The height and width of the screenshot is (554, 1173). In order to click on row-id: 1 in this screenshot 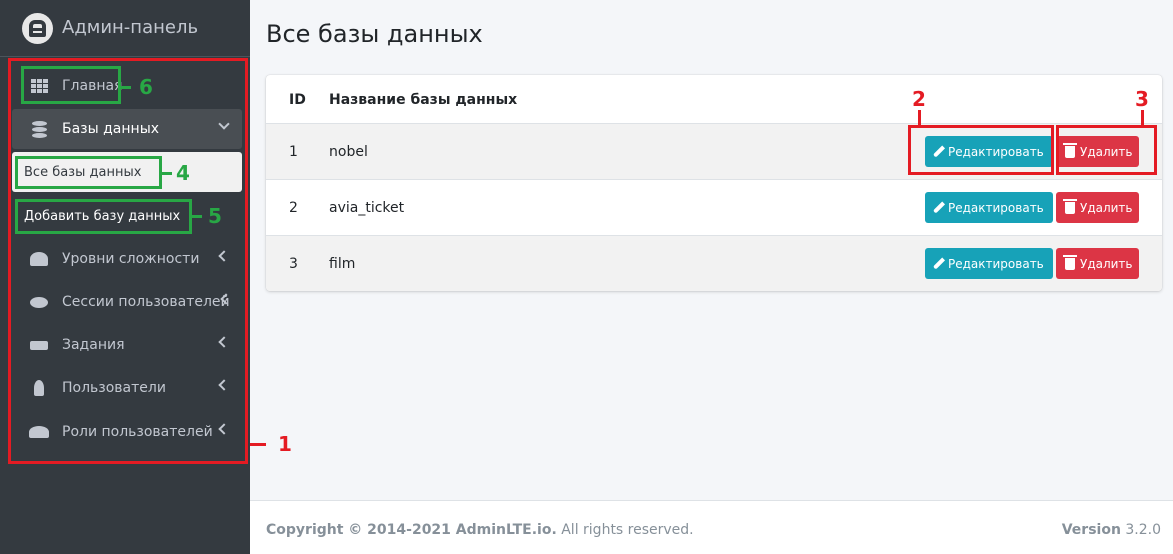, I will do `click(293, 152)`.